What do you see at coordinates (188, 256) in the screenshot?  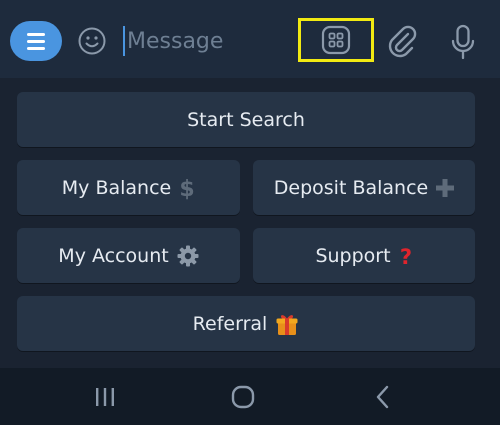 I see `gear-icon` at bounding box center [188, 256].